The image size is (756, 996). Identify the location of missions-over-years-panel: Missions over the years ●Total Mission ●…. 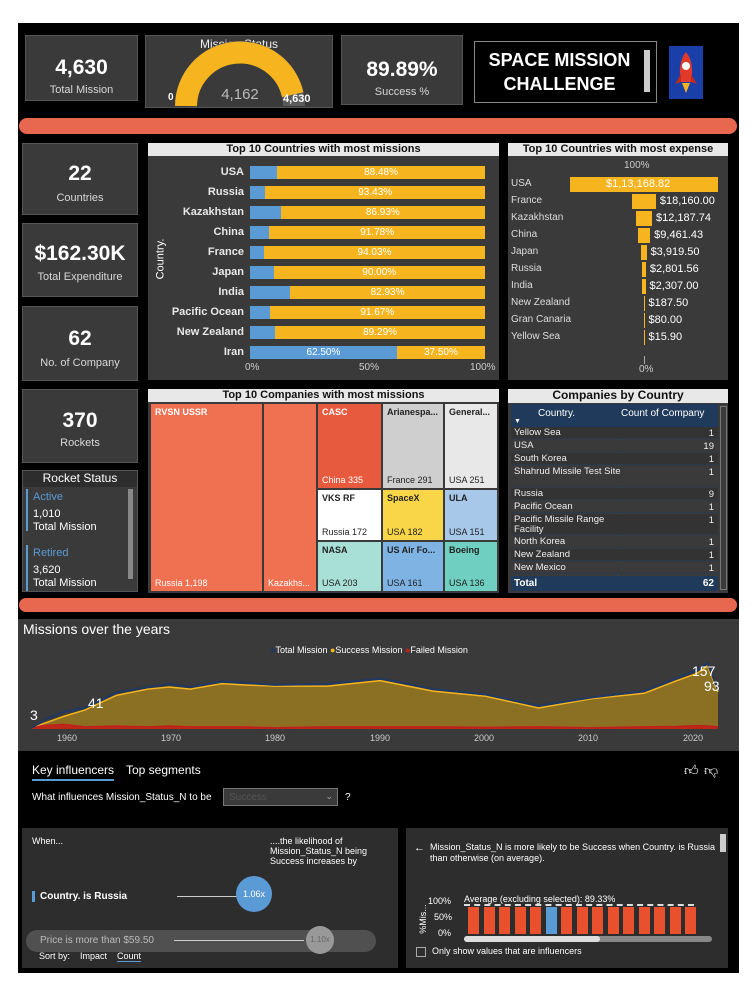
(378, 685).